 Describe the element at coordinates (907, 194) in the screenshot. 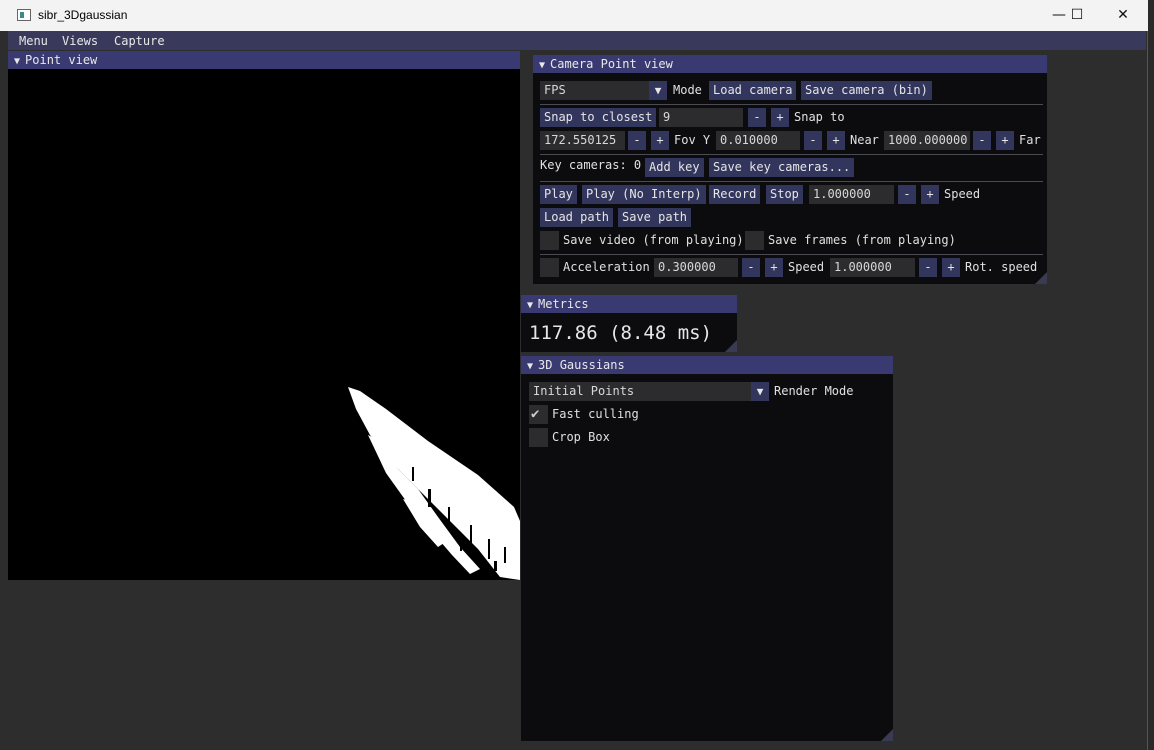

I see `speed-decrement-button: -` at that location.